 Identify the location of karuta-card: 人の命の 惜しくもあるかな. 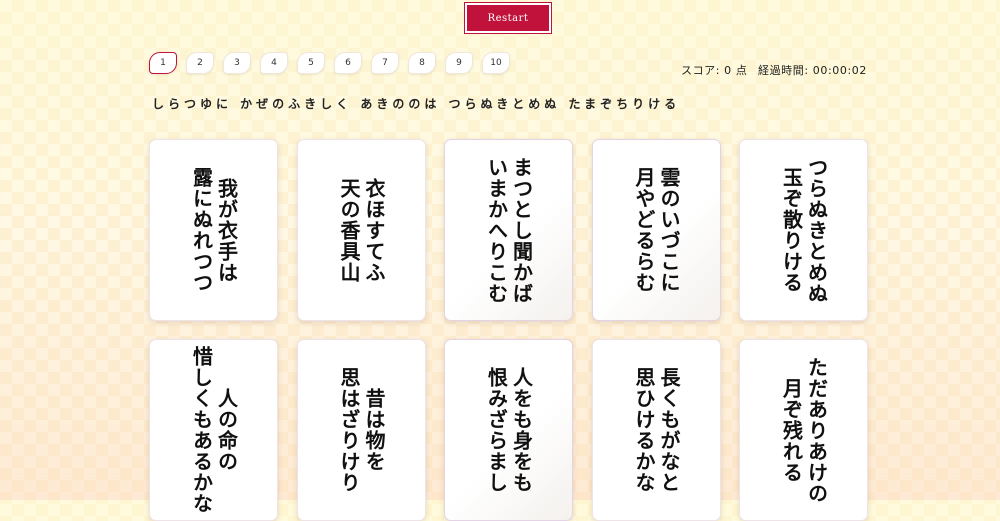
(213, 430).